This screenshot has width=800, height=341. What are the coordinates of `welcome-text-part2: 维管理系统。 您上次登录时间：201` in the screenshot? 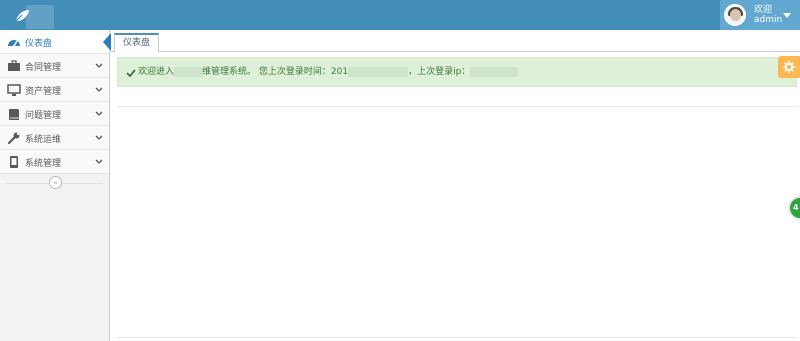 It's located at (275, 72).